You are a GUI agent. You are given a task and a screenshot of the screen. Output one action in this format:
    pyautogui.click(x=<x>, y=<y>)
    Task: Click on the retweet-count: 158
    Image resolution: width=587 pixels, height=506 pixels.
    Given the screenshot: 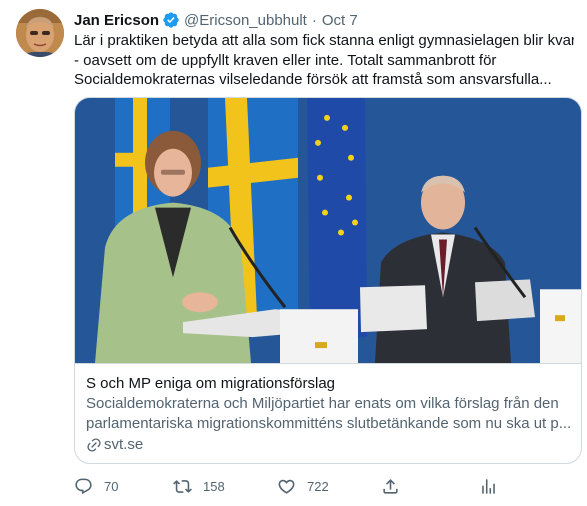 What is the action you would take?
    pyautogui.click(x=214, y=486)
    